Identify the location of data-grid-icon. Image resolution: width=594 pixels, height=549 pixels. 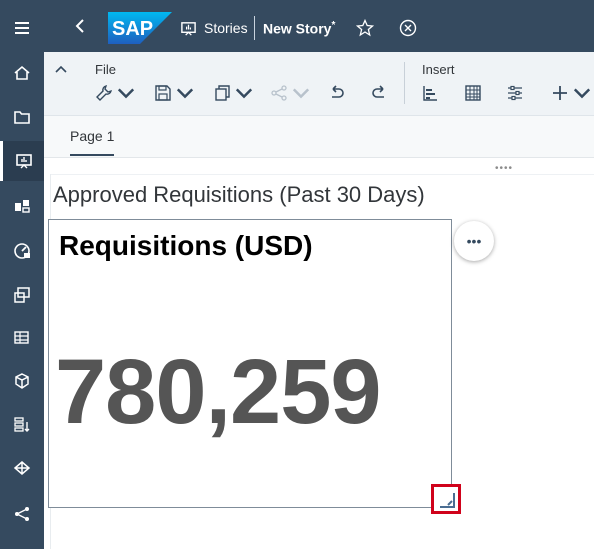
(21, 337).